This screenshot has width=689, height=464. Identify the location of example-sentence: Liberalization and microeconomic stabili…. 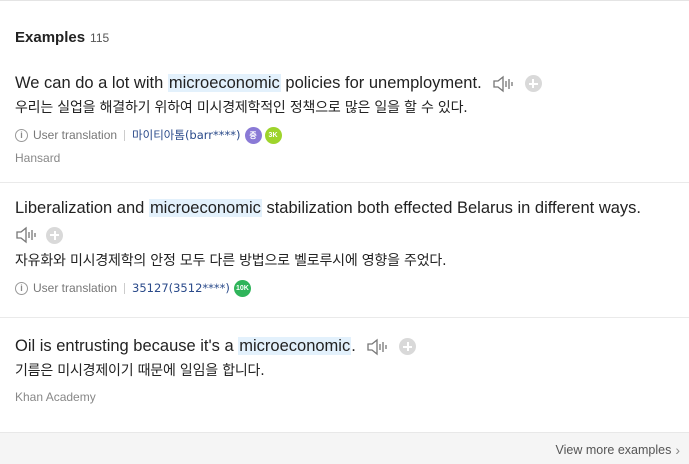
(328, 208).